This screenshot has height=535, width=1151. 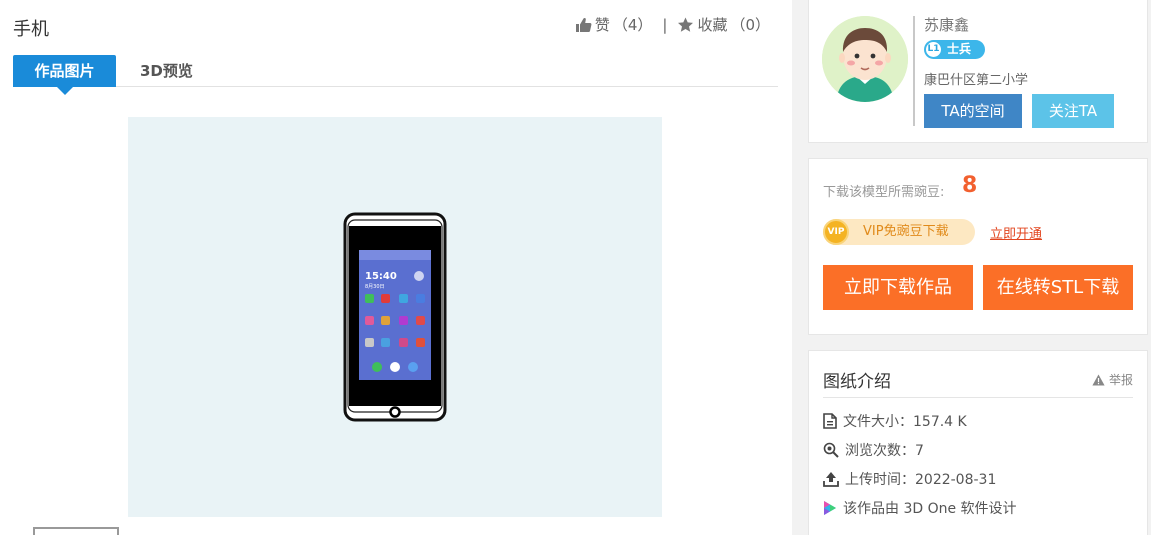 What do you see at coordinates (970, 185) in the screenshot?
I see `required-beans-value: 8` at bounding box center [970, 185].